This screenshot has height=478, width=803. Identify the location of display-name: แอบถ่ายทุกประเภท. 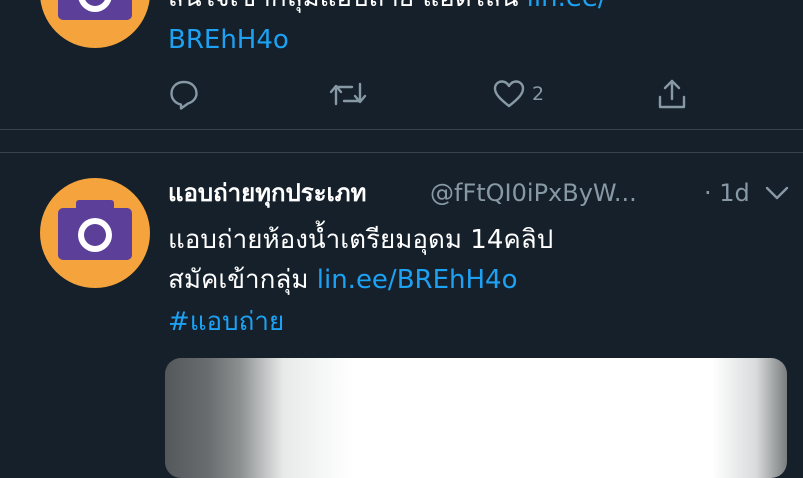
(267, 193).